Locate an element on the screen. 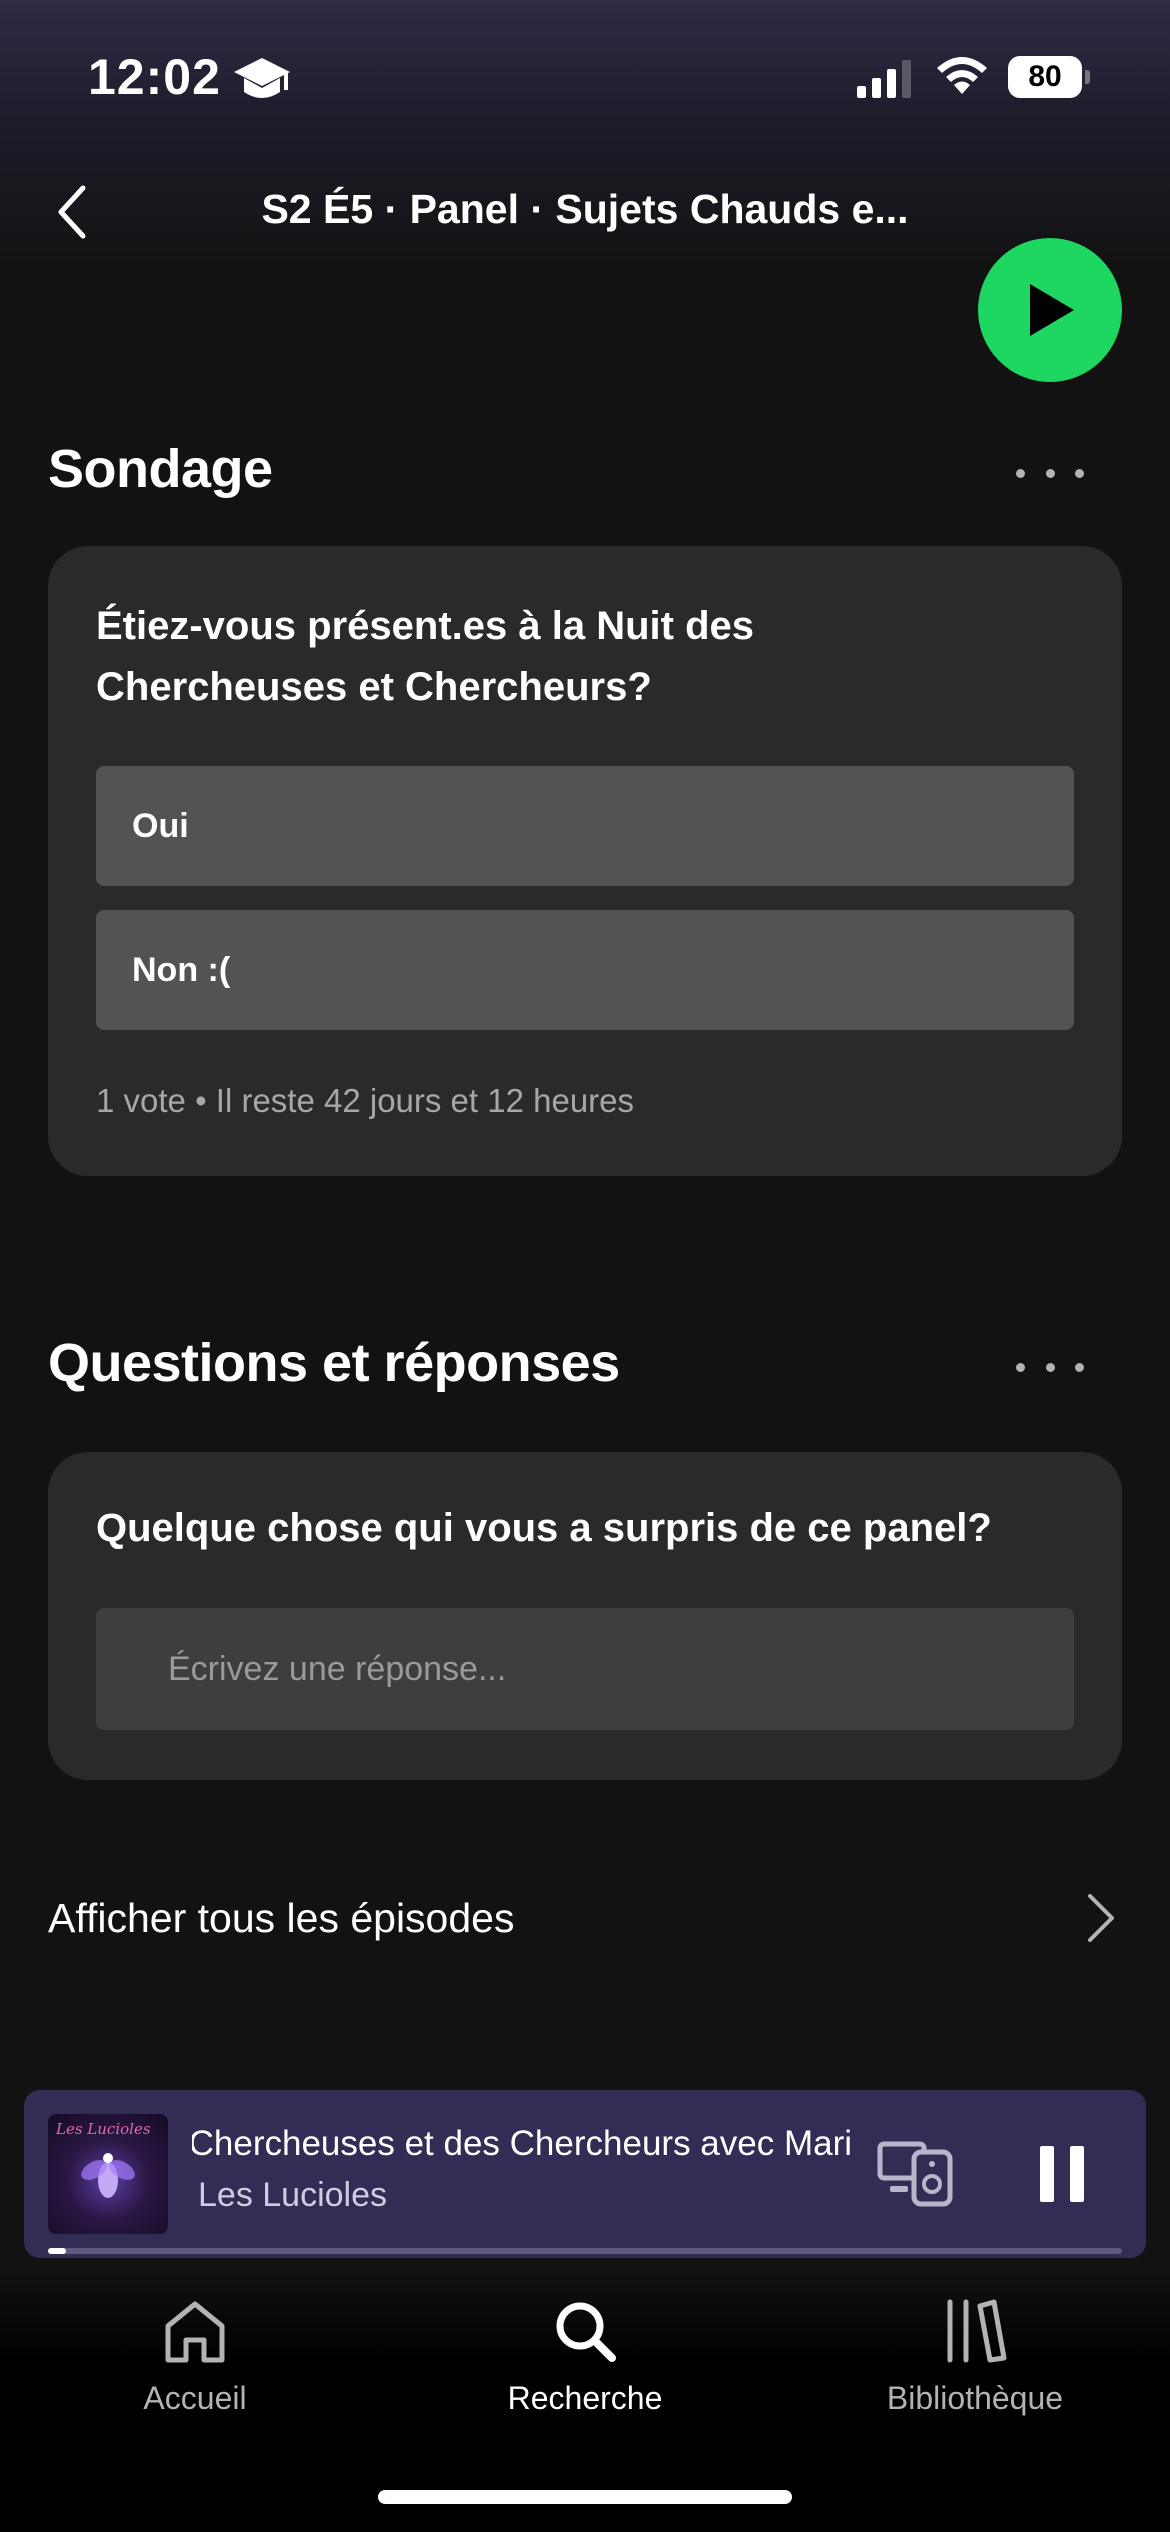 The image size is (1170, 2532). nav-home: Accueil is located at coordinates (195, 2366).